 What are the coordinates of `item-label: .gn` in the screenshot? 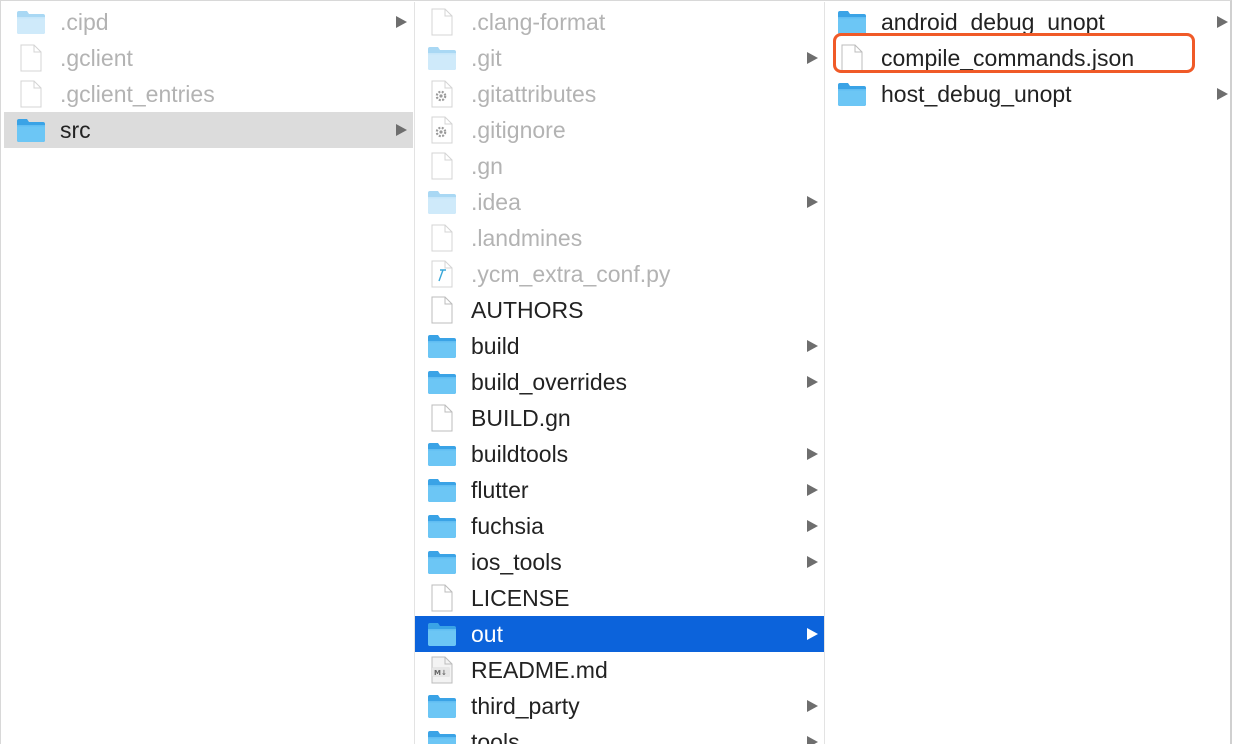 It's located at (487, 165).